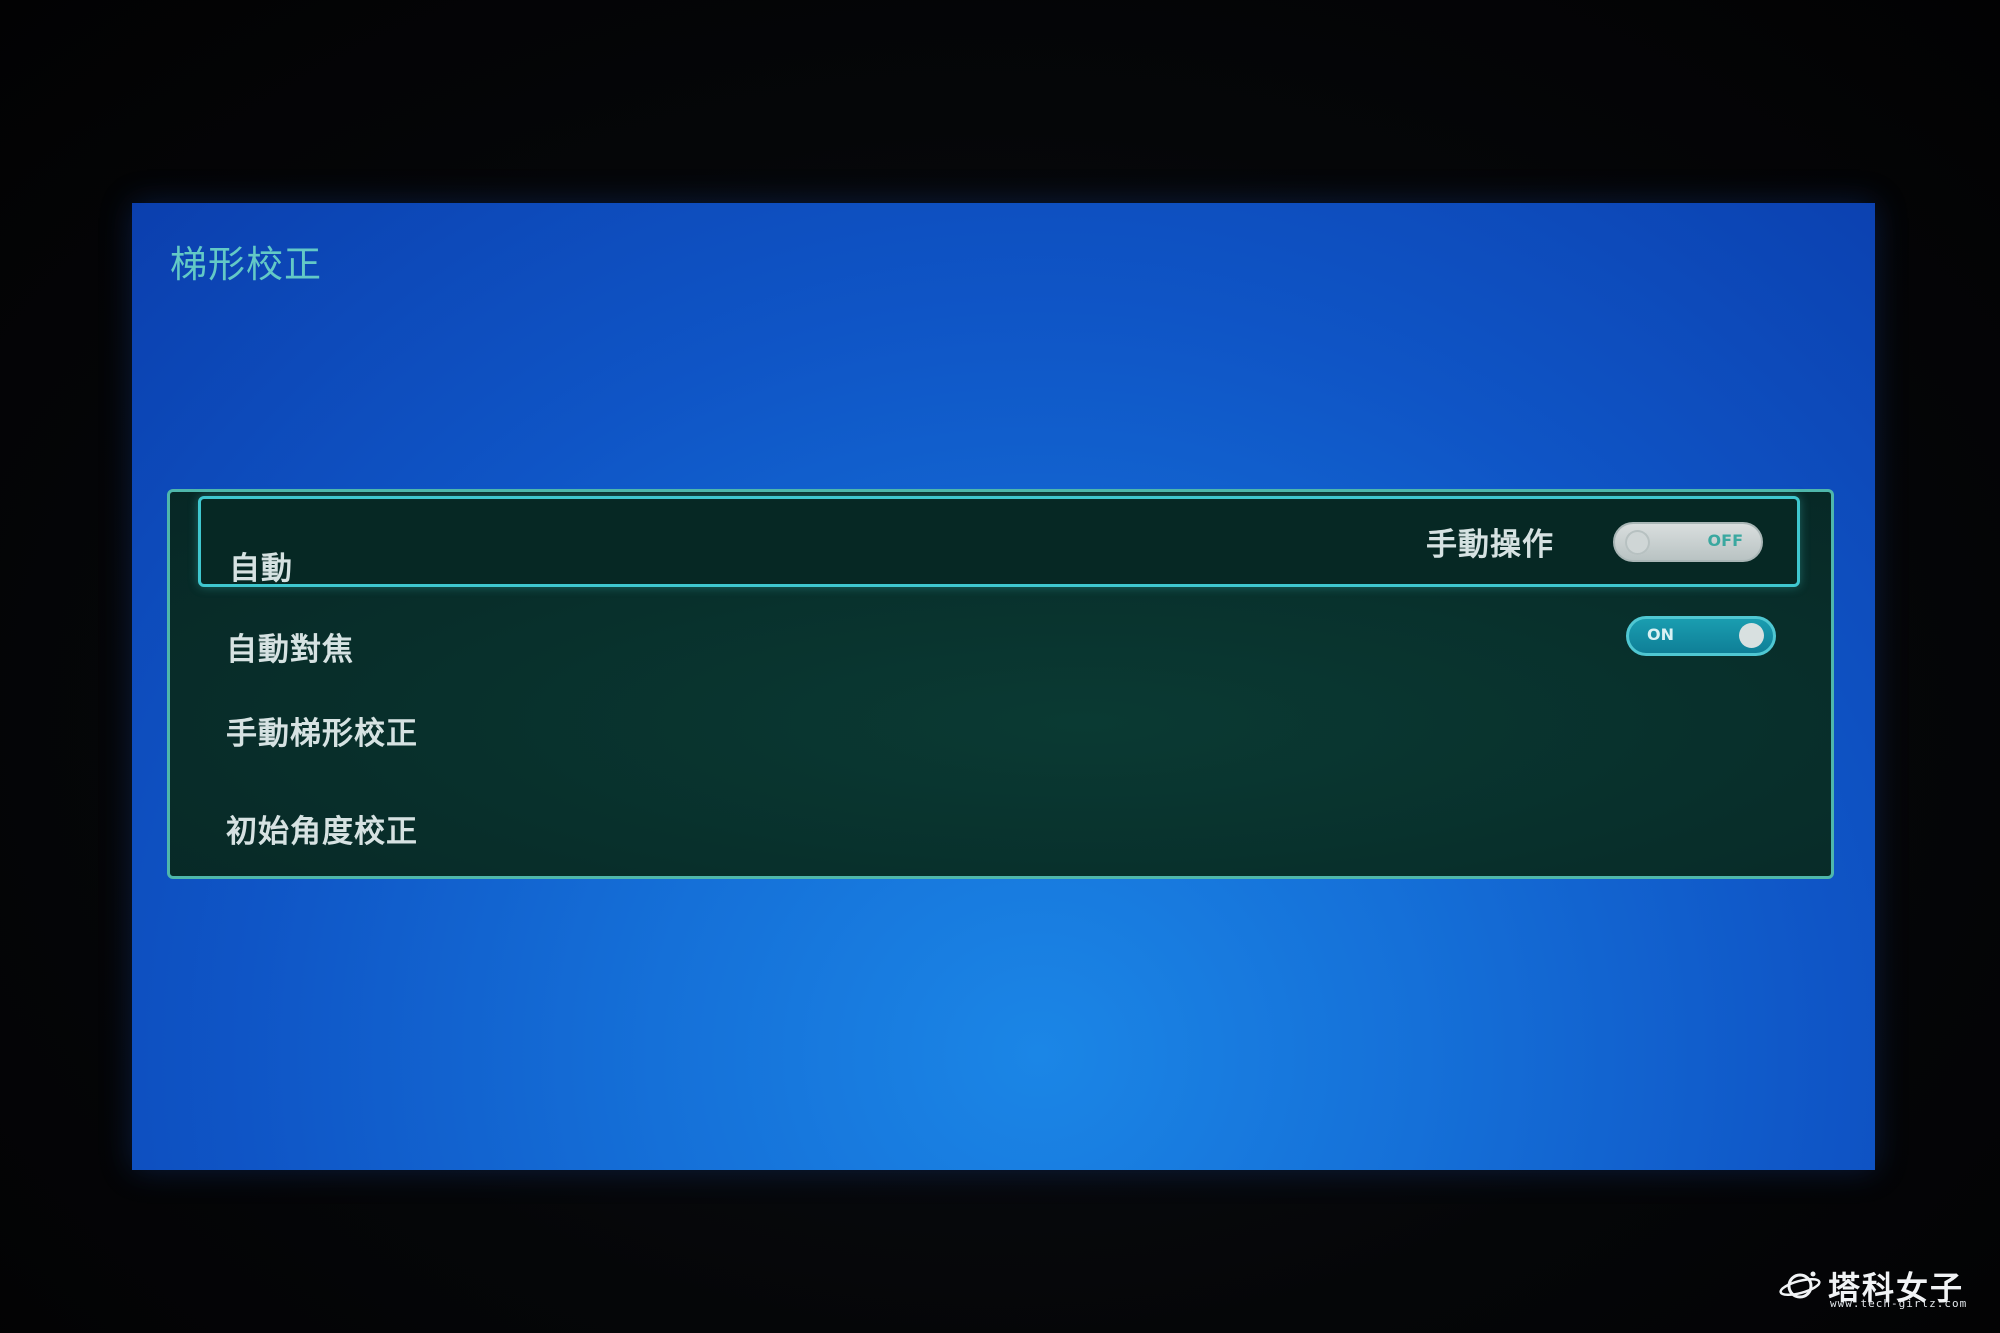 The width and height of the screenshot is (2000, 1333). What do you see at coordinates (246, 264) in the screenshot?
I see `page-title: 梯形校正` at bounding box center [246, 264].